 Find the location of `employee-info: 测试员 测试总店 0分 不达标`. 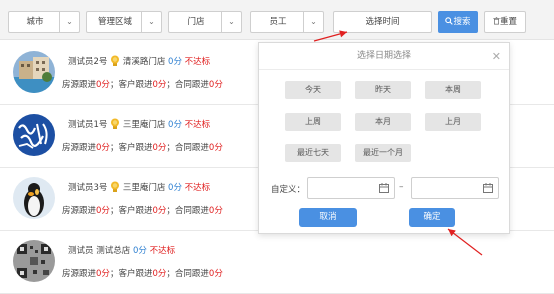

employee-info: 测试员 测试总店 0分 不达标 is located at coordinates (121, 250).